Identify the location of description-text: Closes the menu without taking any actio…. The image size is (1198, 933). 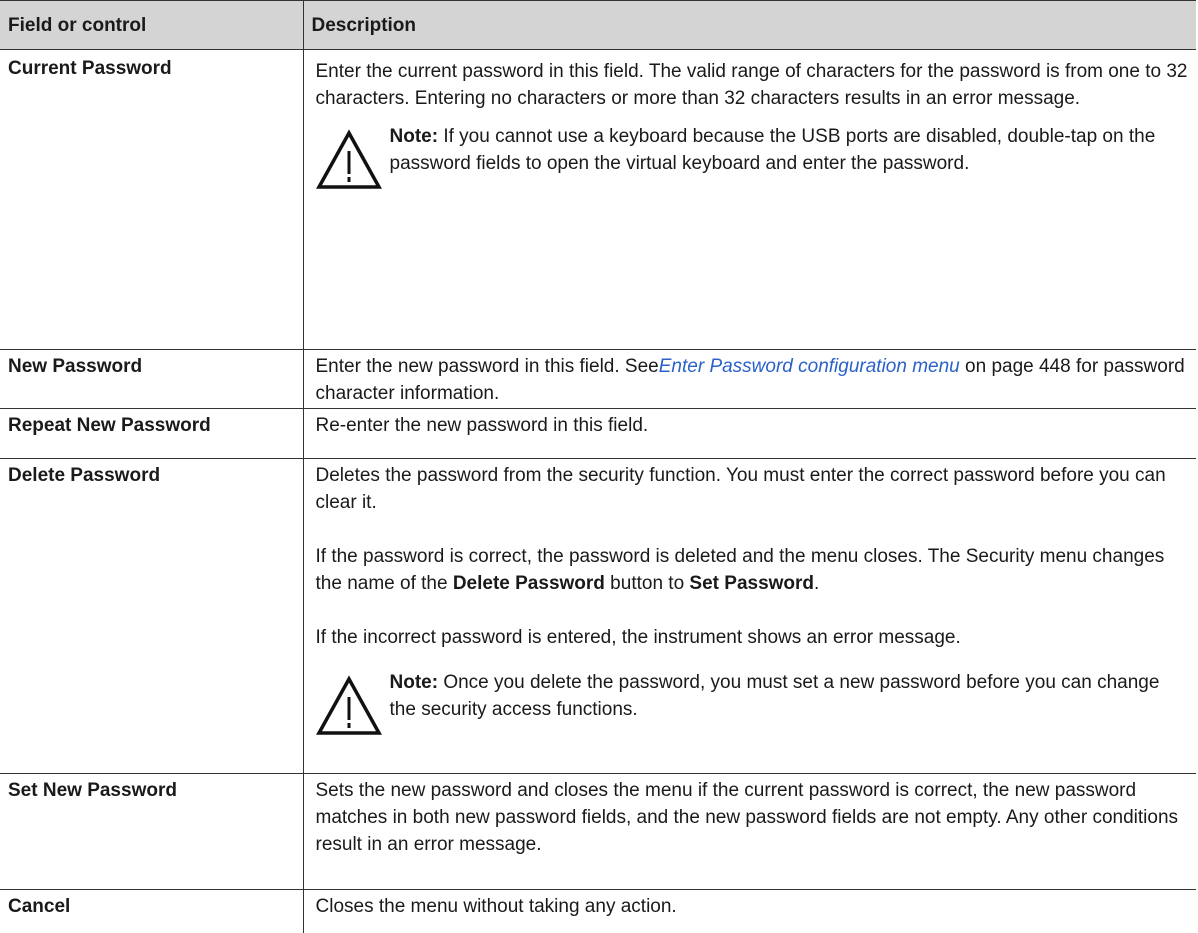
(752, 906).